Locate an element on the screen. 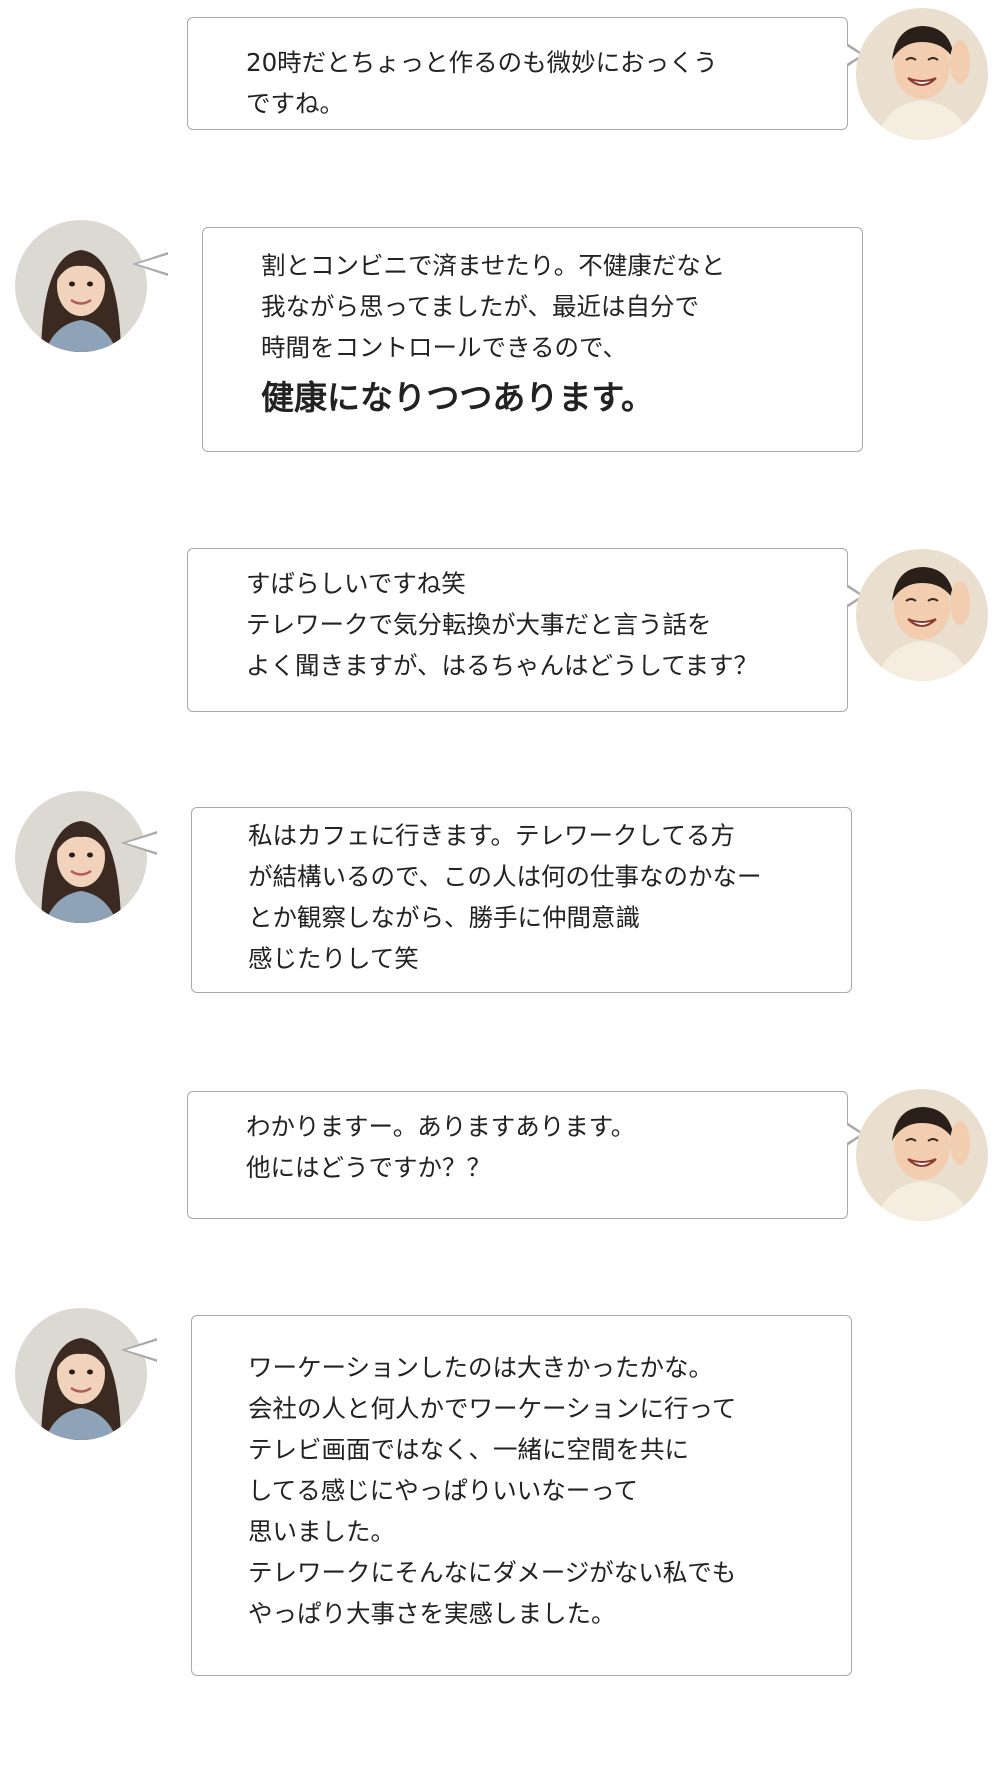 This screenshot has height=1778, width=1000. chat-bubble-interviewer: 20時だとちょっと作るのも微妙におっくう ですね。 is located at coordinates (517, 73).